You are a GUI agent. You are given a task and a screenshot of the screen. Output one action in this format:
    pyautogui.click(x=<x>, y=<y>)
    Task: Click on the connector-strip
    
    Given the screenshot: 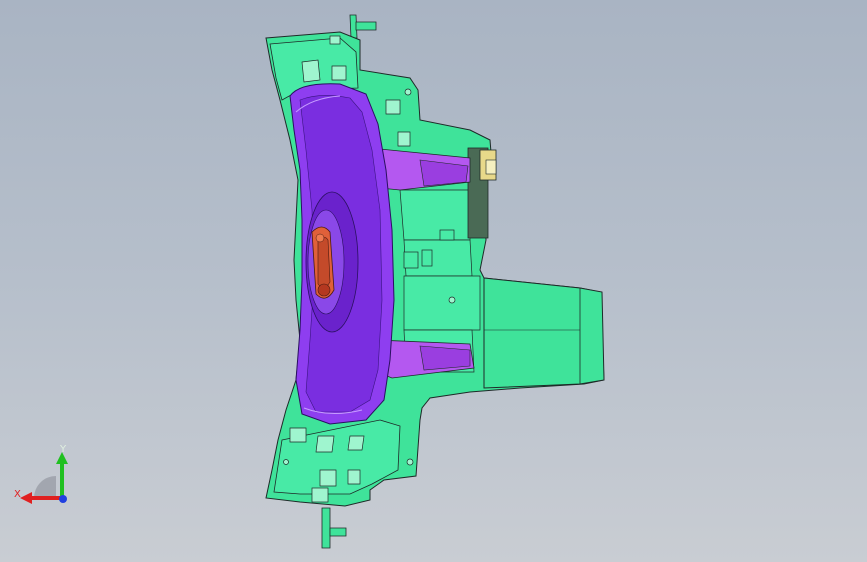 What is the action you would take?
    pyautogui.click(x=482, y=193)
    